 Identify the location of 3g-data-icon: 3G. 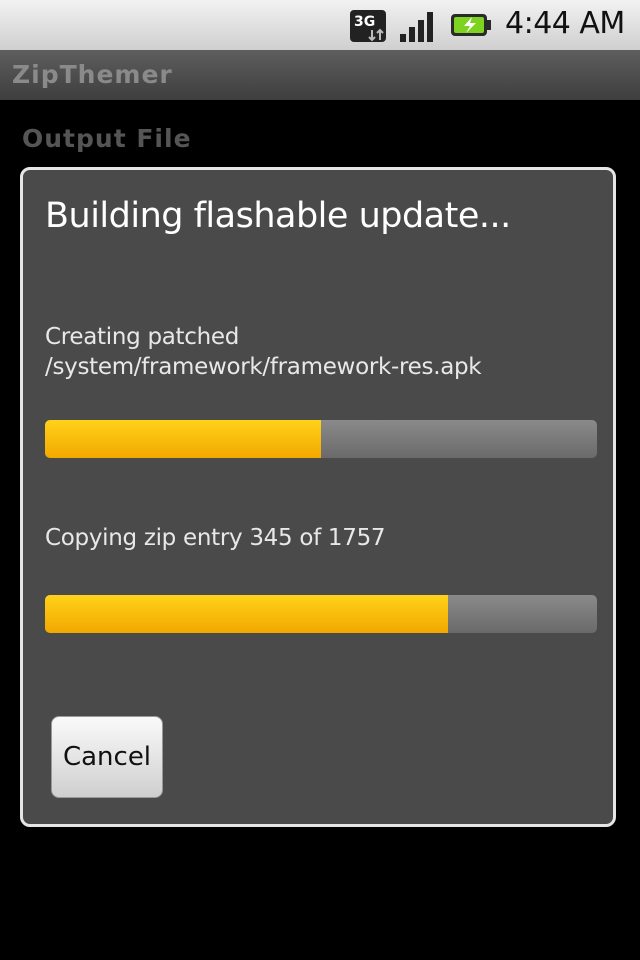
(368, 26).